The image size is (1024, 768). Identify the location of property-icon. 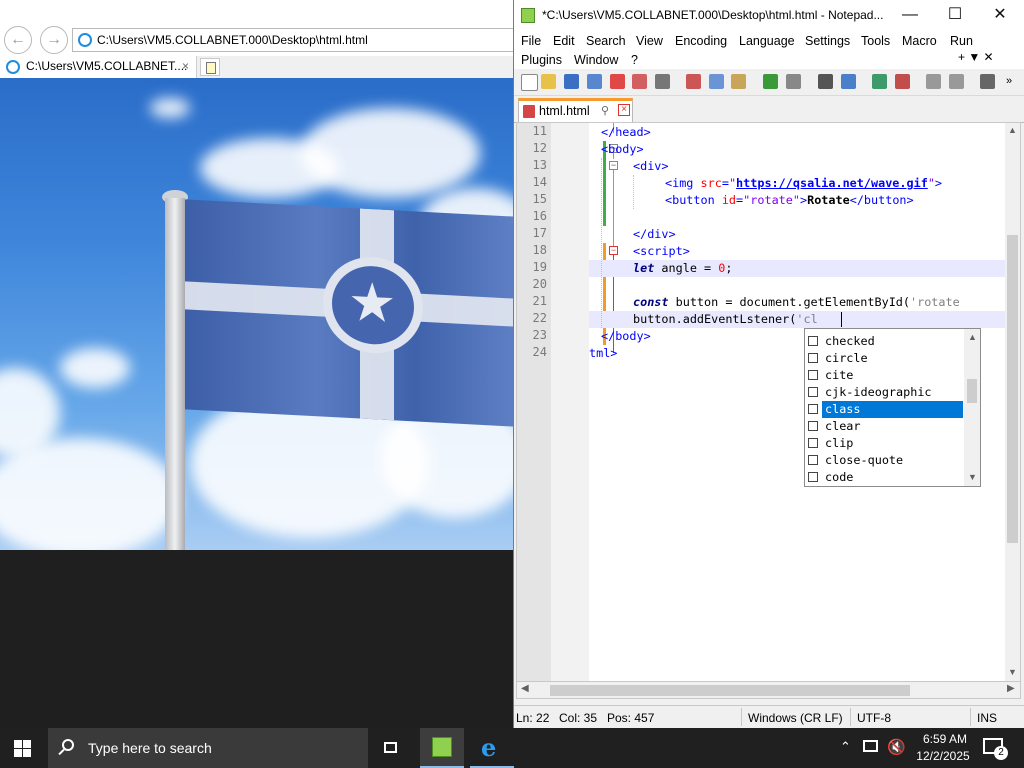
(813, 341).